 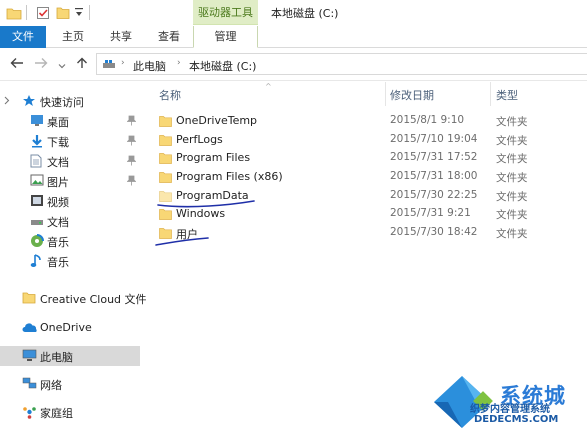 I want to click on sidebar-item-documents: 文档, so click(x=70, y=161).